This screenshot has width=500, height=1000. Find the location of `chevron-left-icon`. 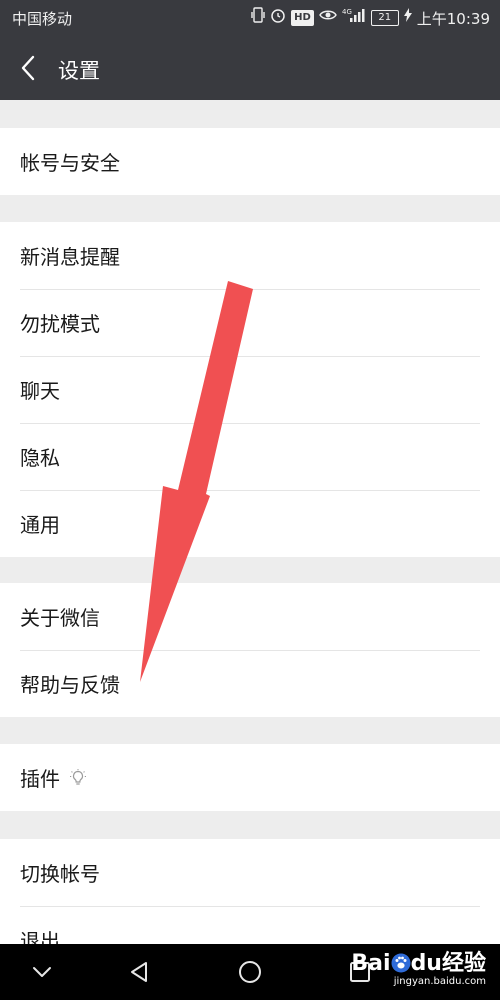

chevron-left-icon is located at coordinates (28, 68).